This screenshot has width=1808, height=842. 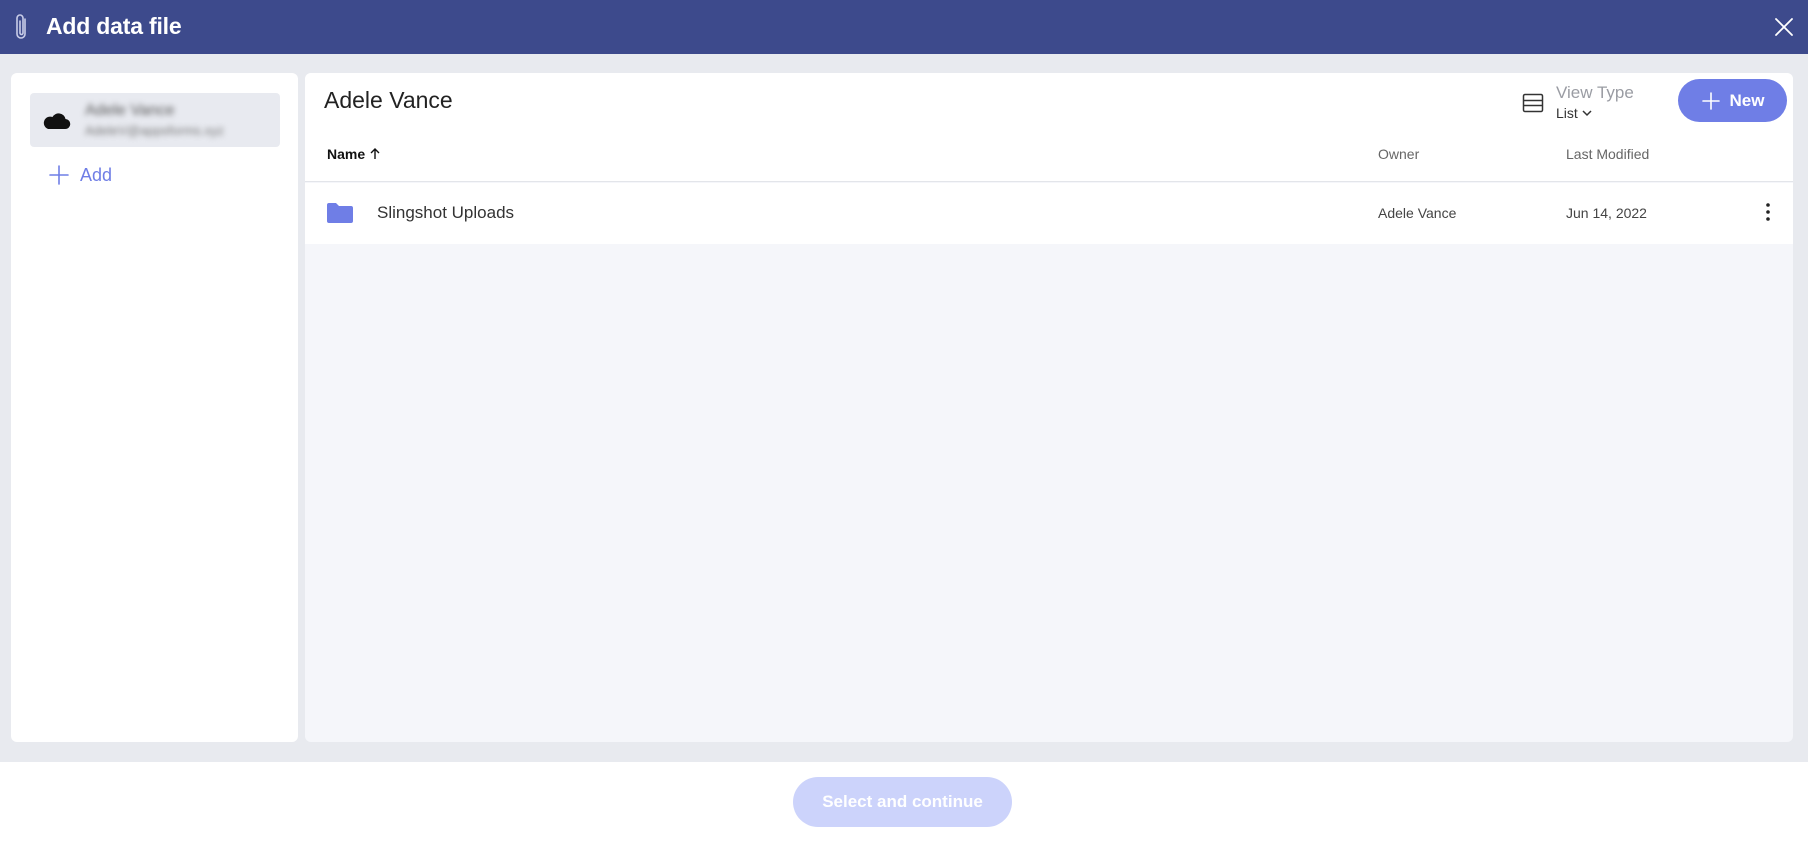 I want to click on column-header-last-modified: Last Modified, so click(x=1607, y=154).